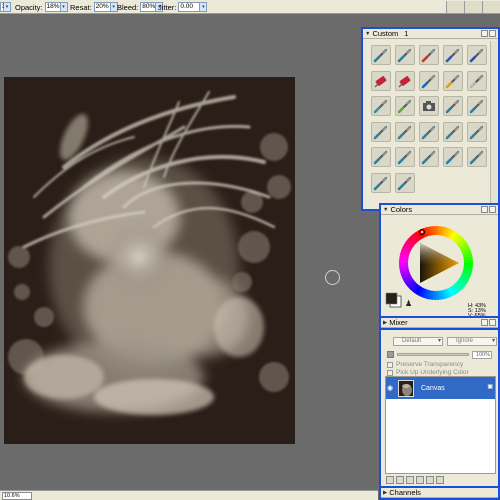  I want to click on crayon-icon, so click(404, 106).